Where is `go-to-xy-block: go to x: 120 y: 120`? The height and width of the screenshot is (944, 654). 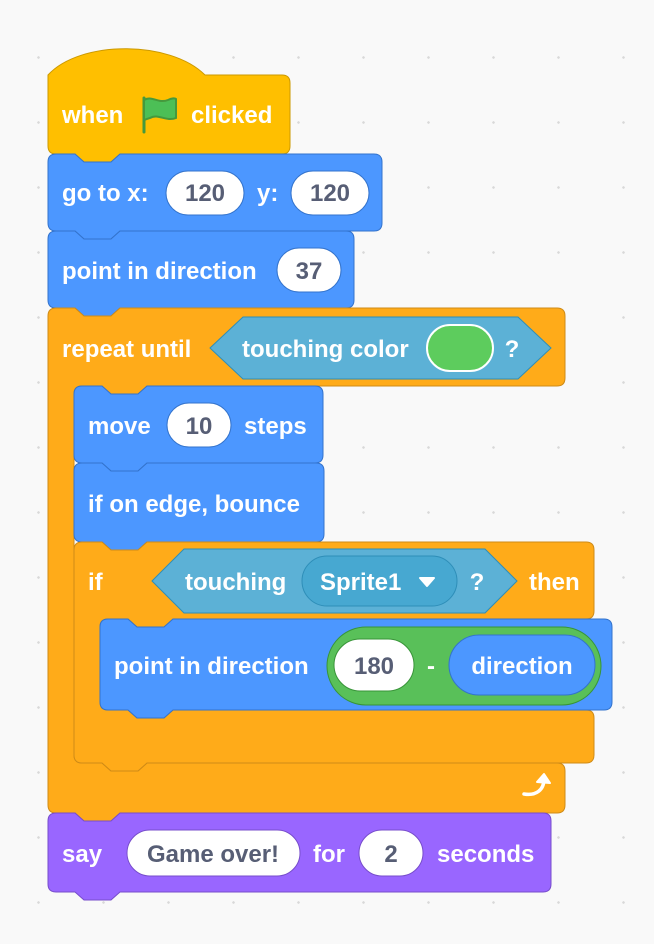
go-to-xy-block: go to x: 120 y: 120 is located at coordinates (215, 196).